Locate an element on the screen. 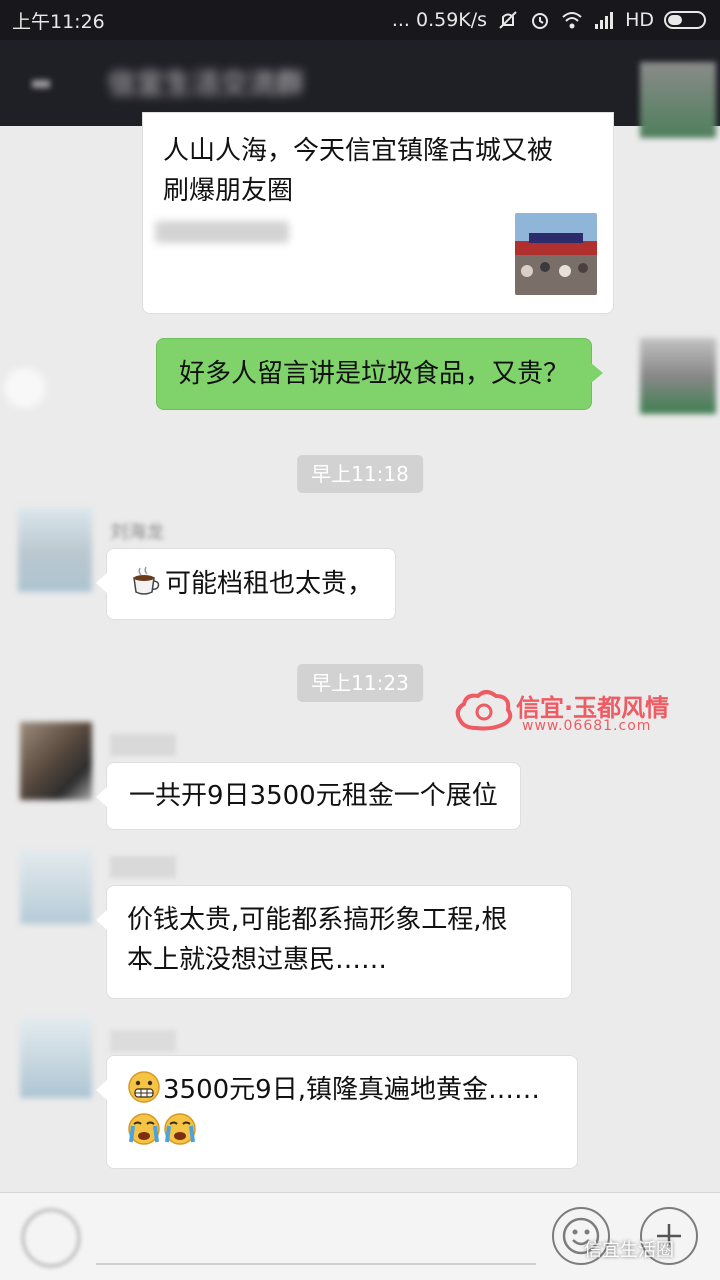 Image resolution: width=720 pixels, height=1280 pixels. hd-label: HD is located at coordinates (639, 20).